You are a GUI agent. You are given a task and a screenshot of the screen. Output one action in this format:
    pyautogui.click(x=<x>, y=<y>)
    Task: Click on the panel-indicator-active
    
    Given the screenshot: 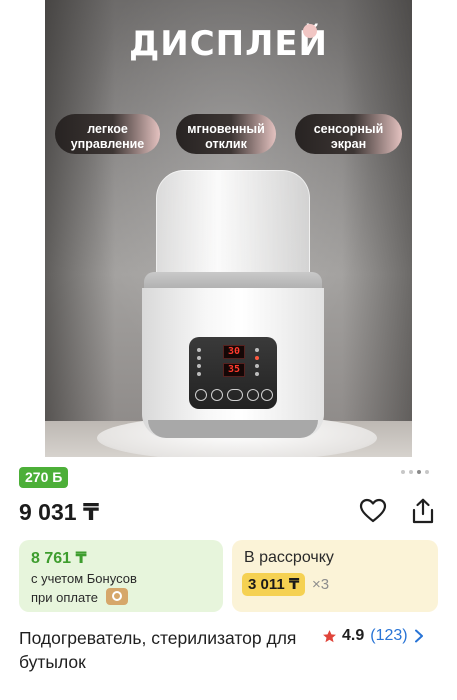 What is the action you would take?
    pyautogui.click(x=257, y=358)
    